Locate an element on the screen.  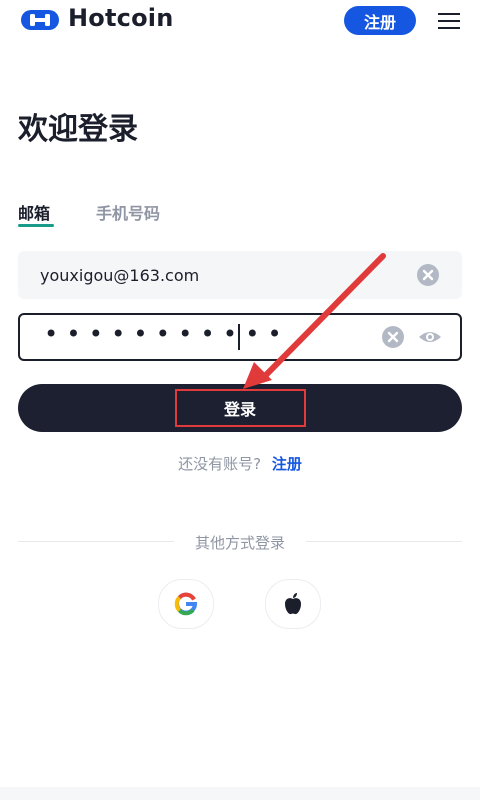
tab-email: 邮箱 is located at coordinates (34, 212).